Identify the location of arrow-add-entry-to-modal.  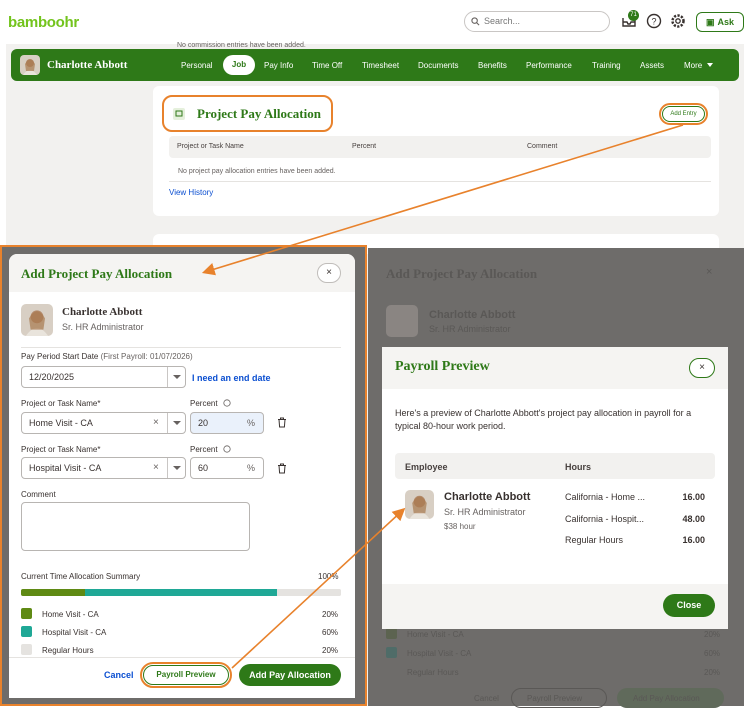
(442, 200).